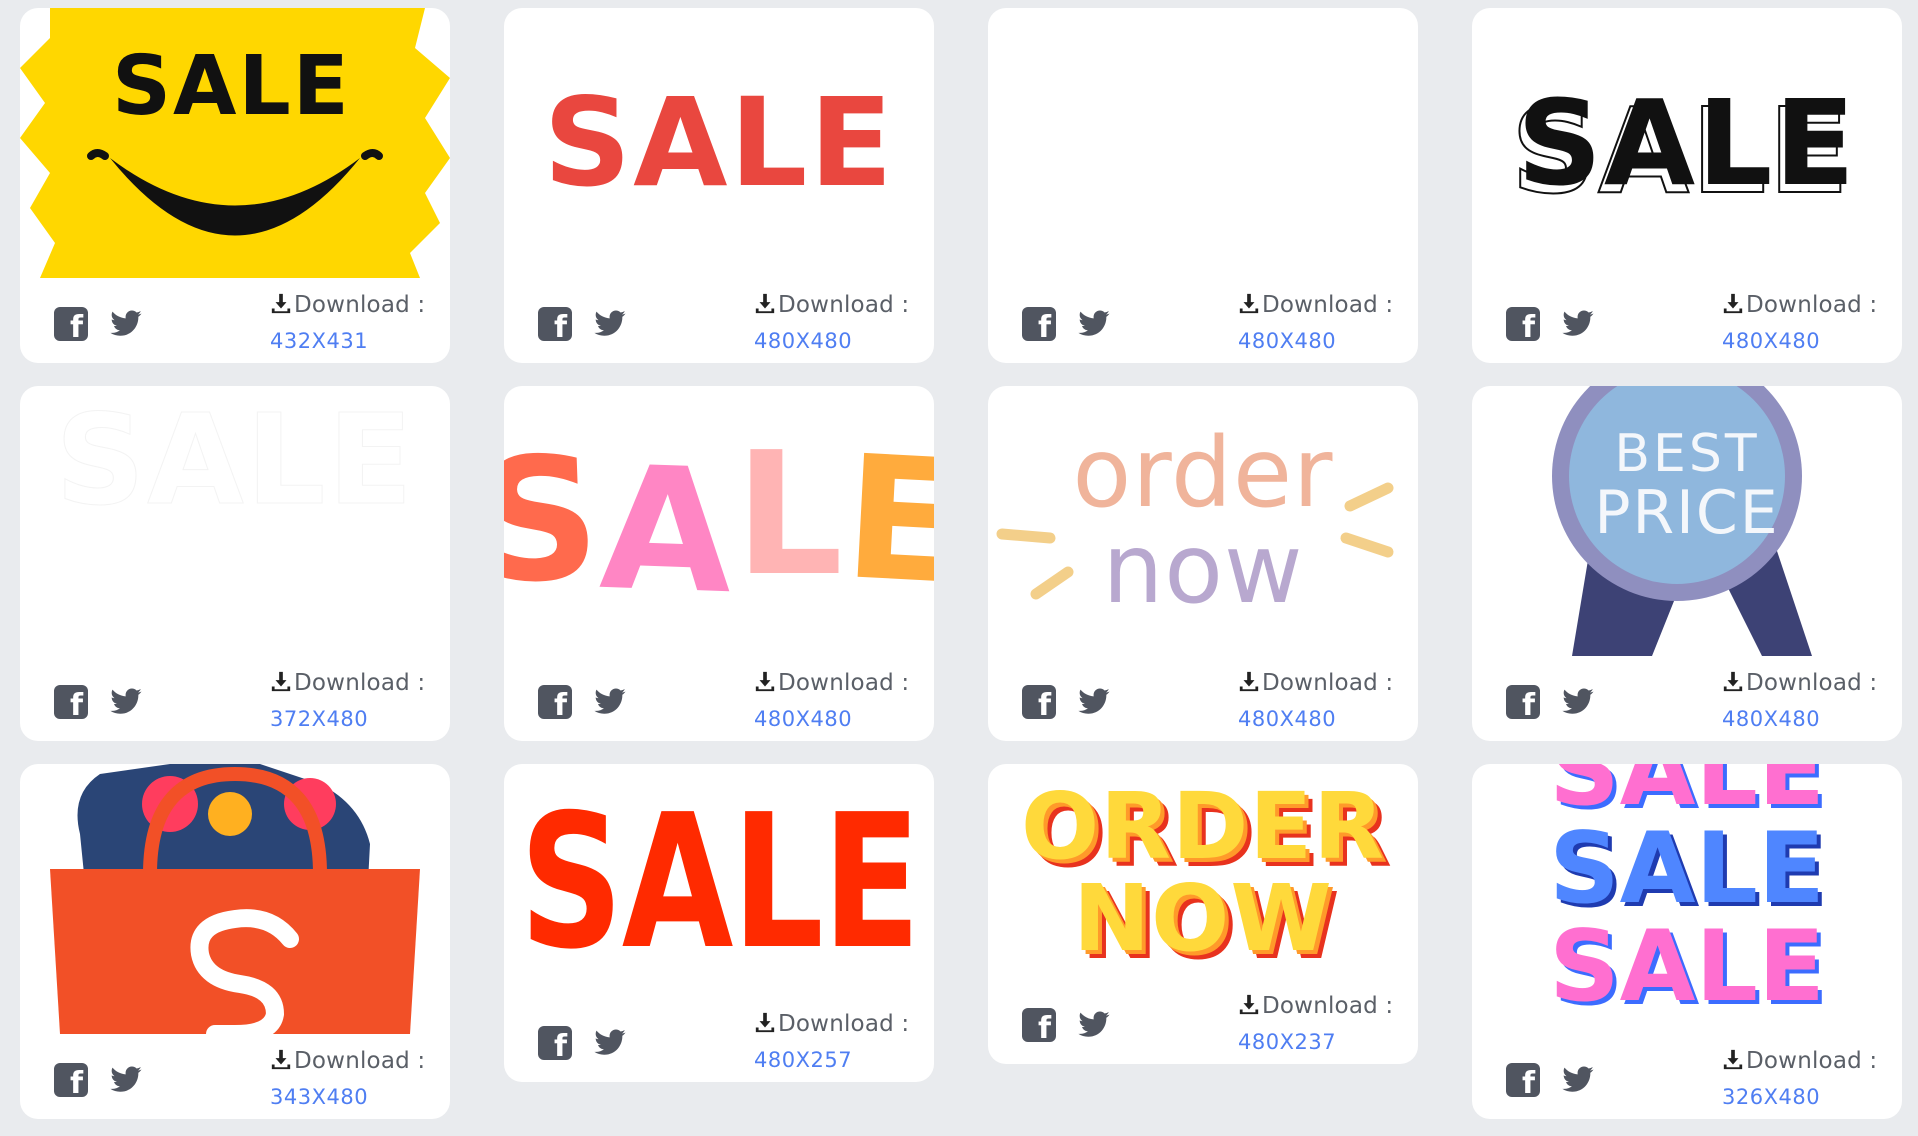  Describe the element at coordinates (1287, 1042) in the screenshot. I see `image-size-link: 480X237` at that location.